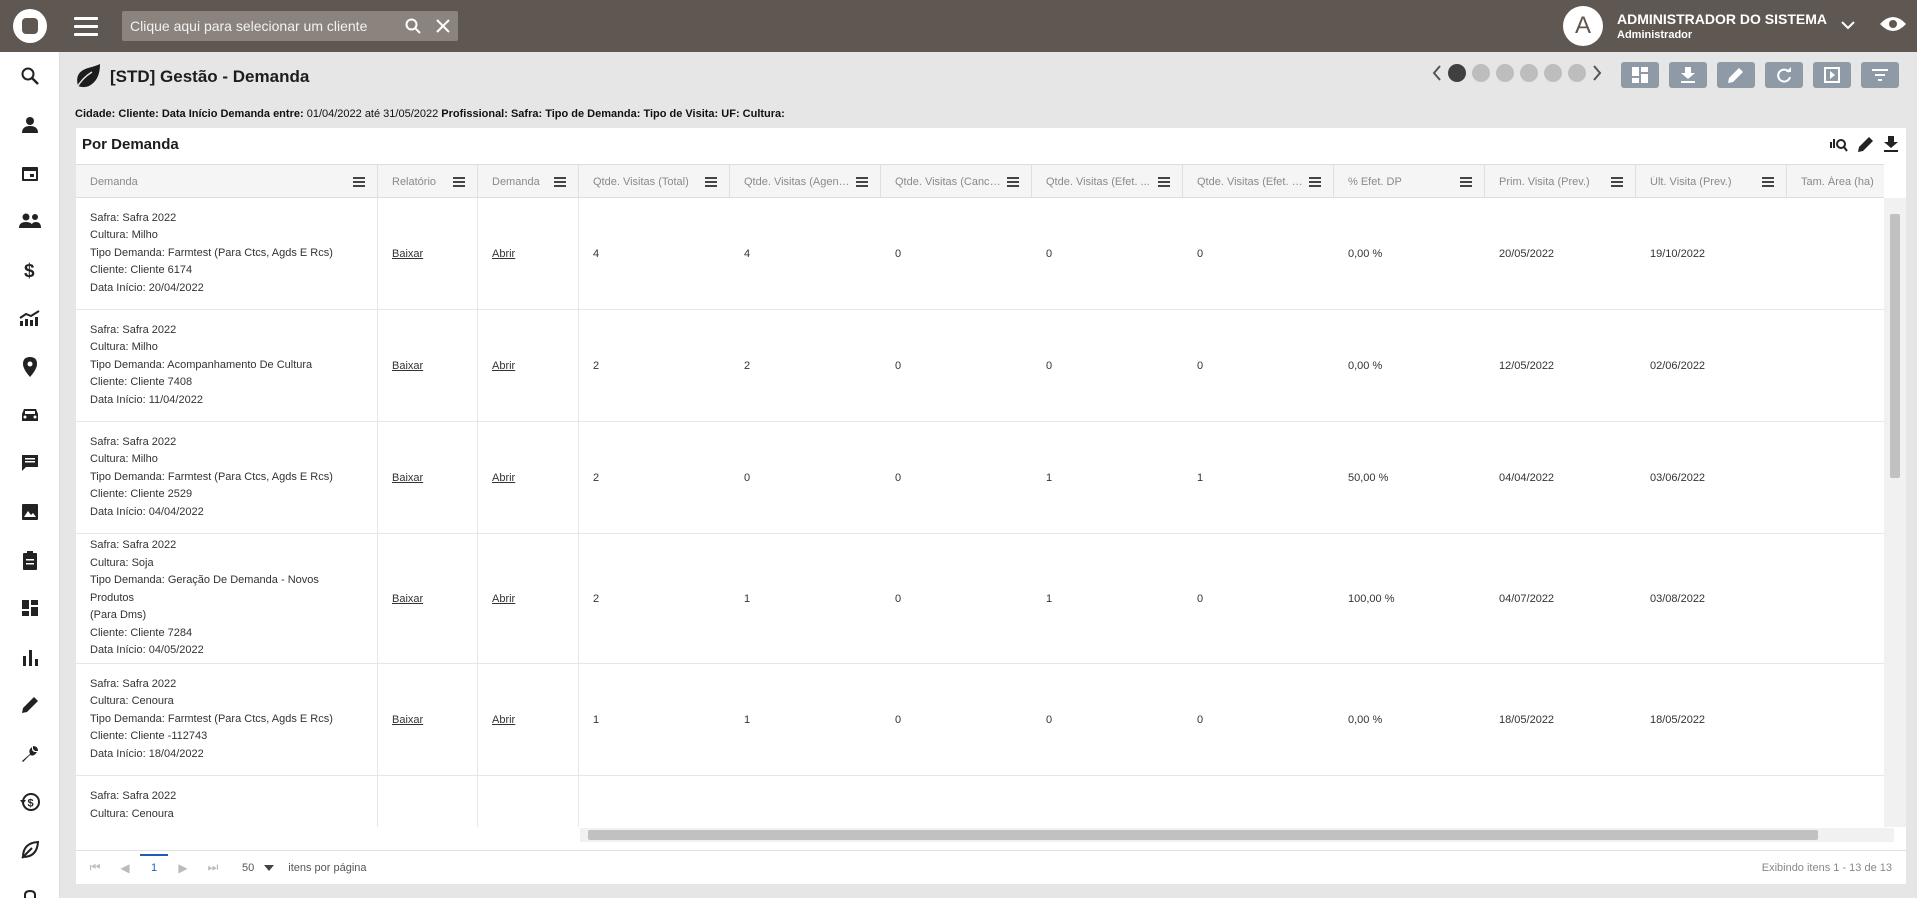 The image size is (1917, 898). I want to click on chevron-left-icon, so click(1437, 73).